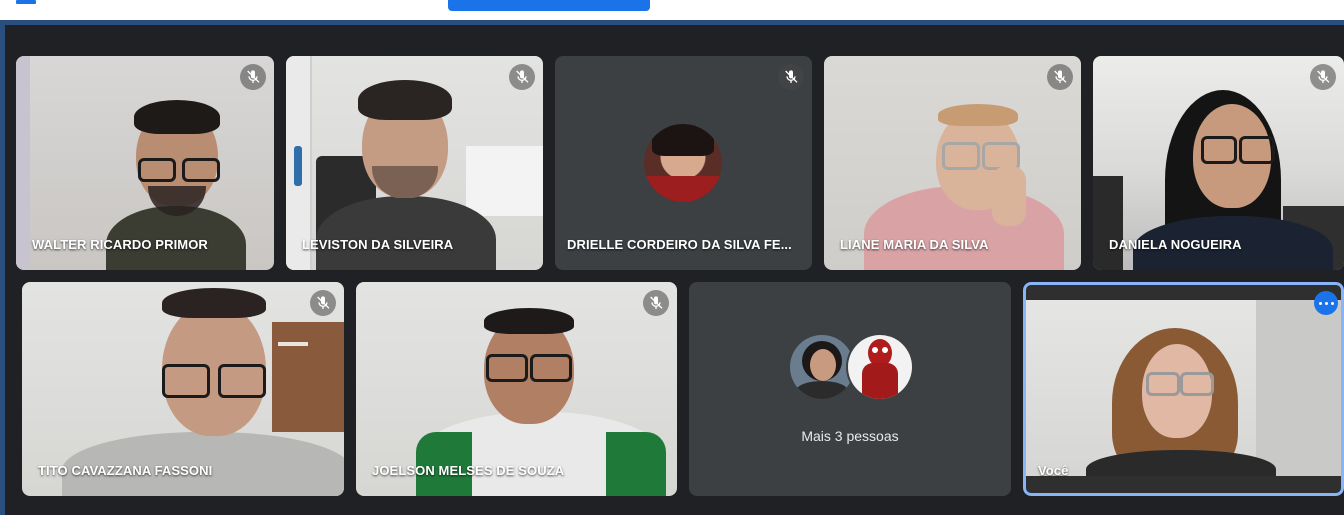 Image resolution: width=1344 pixels, height=515 pixels. What do you see at coordinates (914, 244) in the screenshot?
I see `participant-name: LIANE MARIA DA SILVA` at bounding box center [914, 244].